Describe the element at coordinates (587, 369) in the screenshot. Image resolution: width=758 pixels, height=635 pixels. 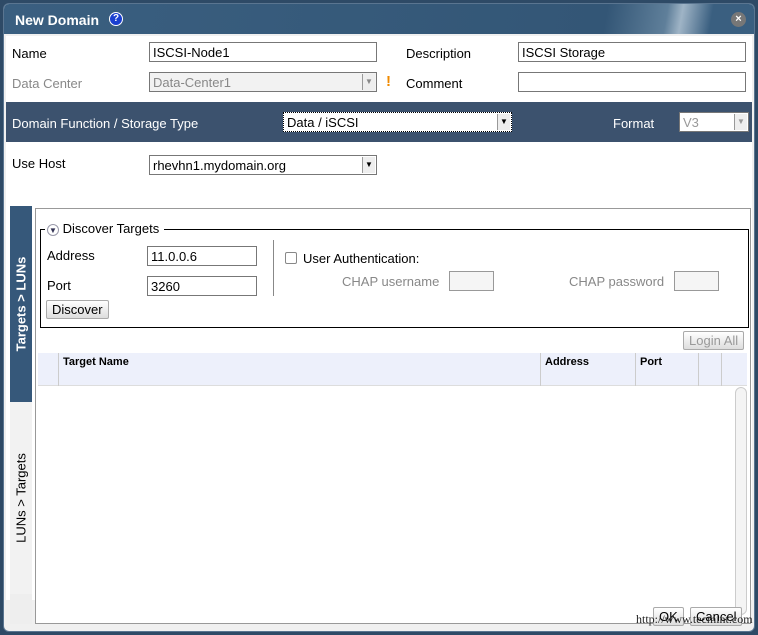
I see `column-header-address: Address` at that location.